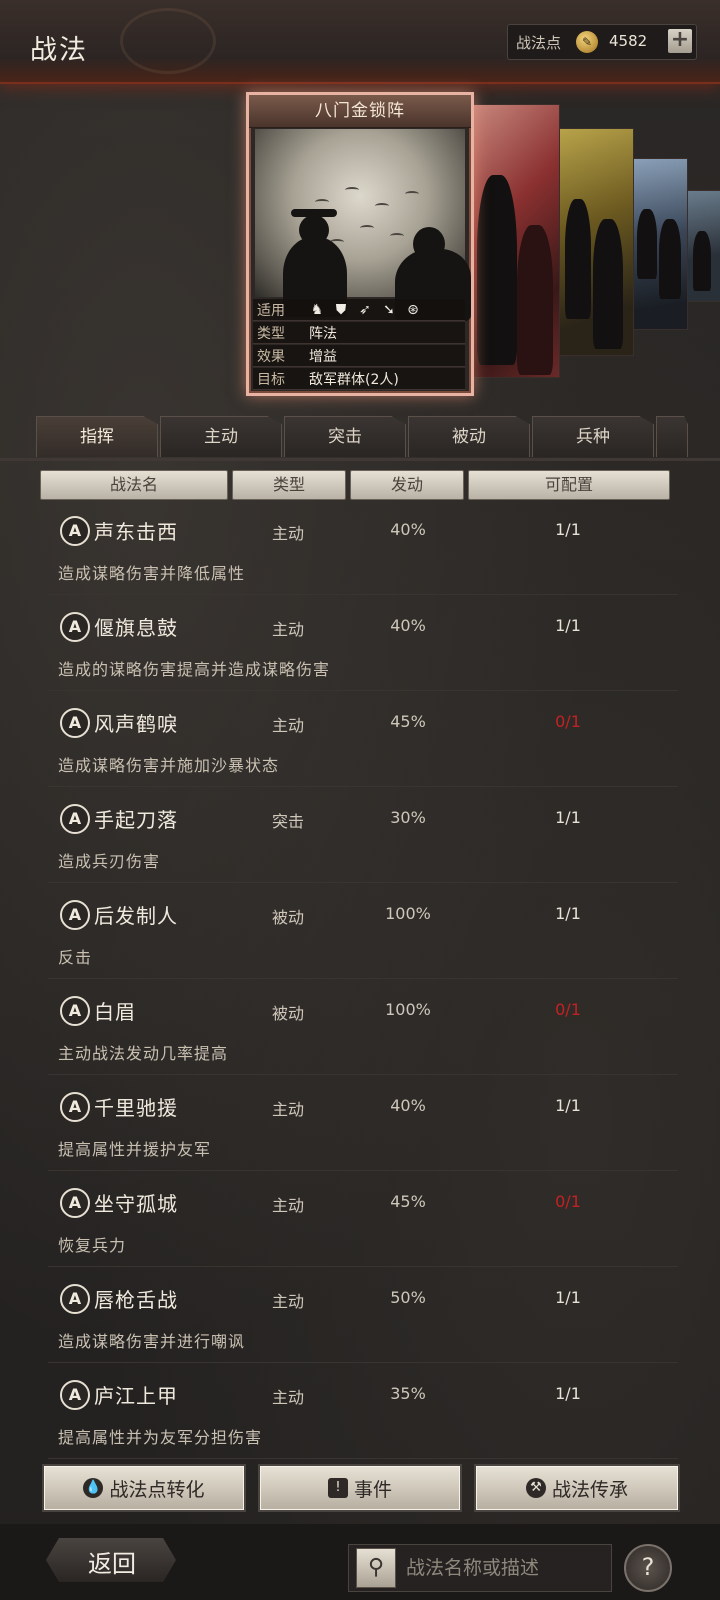  Describe the element at coordinates (360, 111) in the screenshot. I see `card-title: 八门金锁阵` at that location.